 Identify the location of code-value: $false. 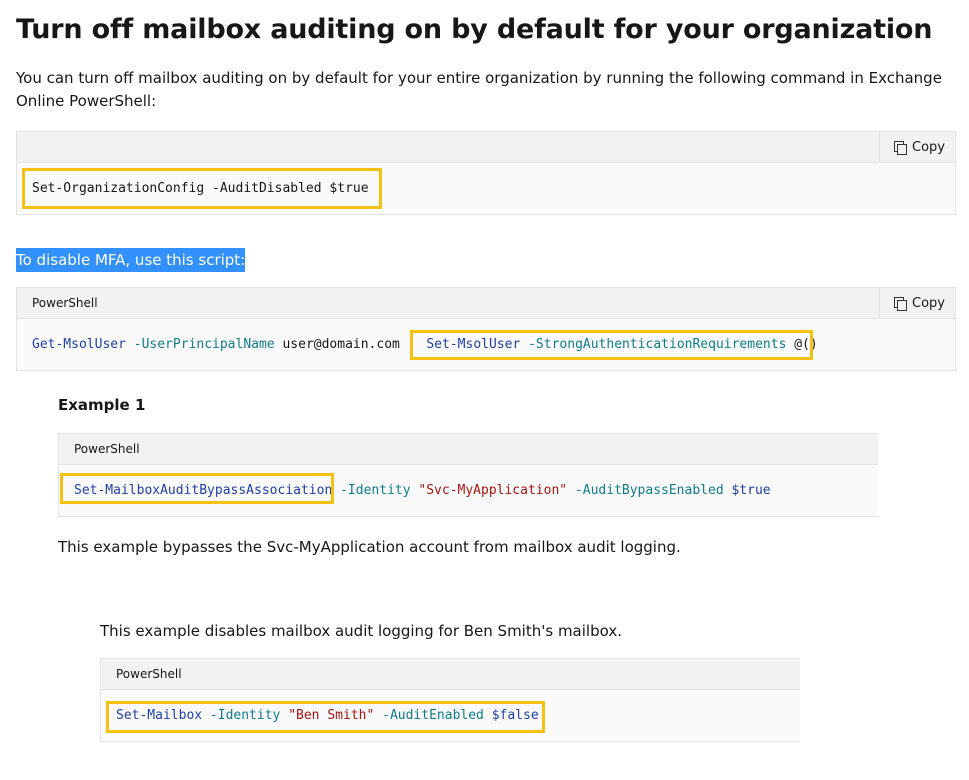
(515, 715).